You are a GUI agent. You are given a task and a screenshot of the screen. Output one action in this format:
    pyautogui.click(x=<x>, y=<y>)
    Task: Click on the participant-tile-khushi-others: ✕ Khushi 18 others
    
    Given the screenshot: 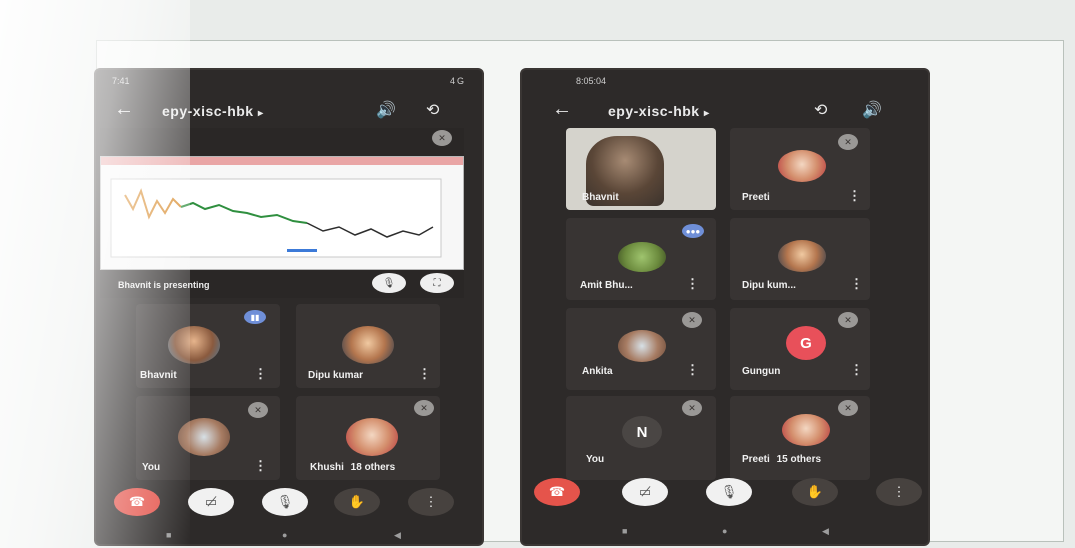 What is the action you would take?
    pyautogui.click(x=368, y=438)
    